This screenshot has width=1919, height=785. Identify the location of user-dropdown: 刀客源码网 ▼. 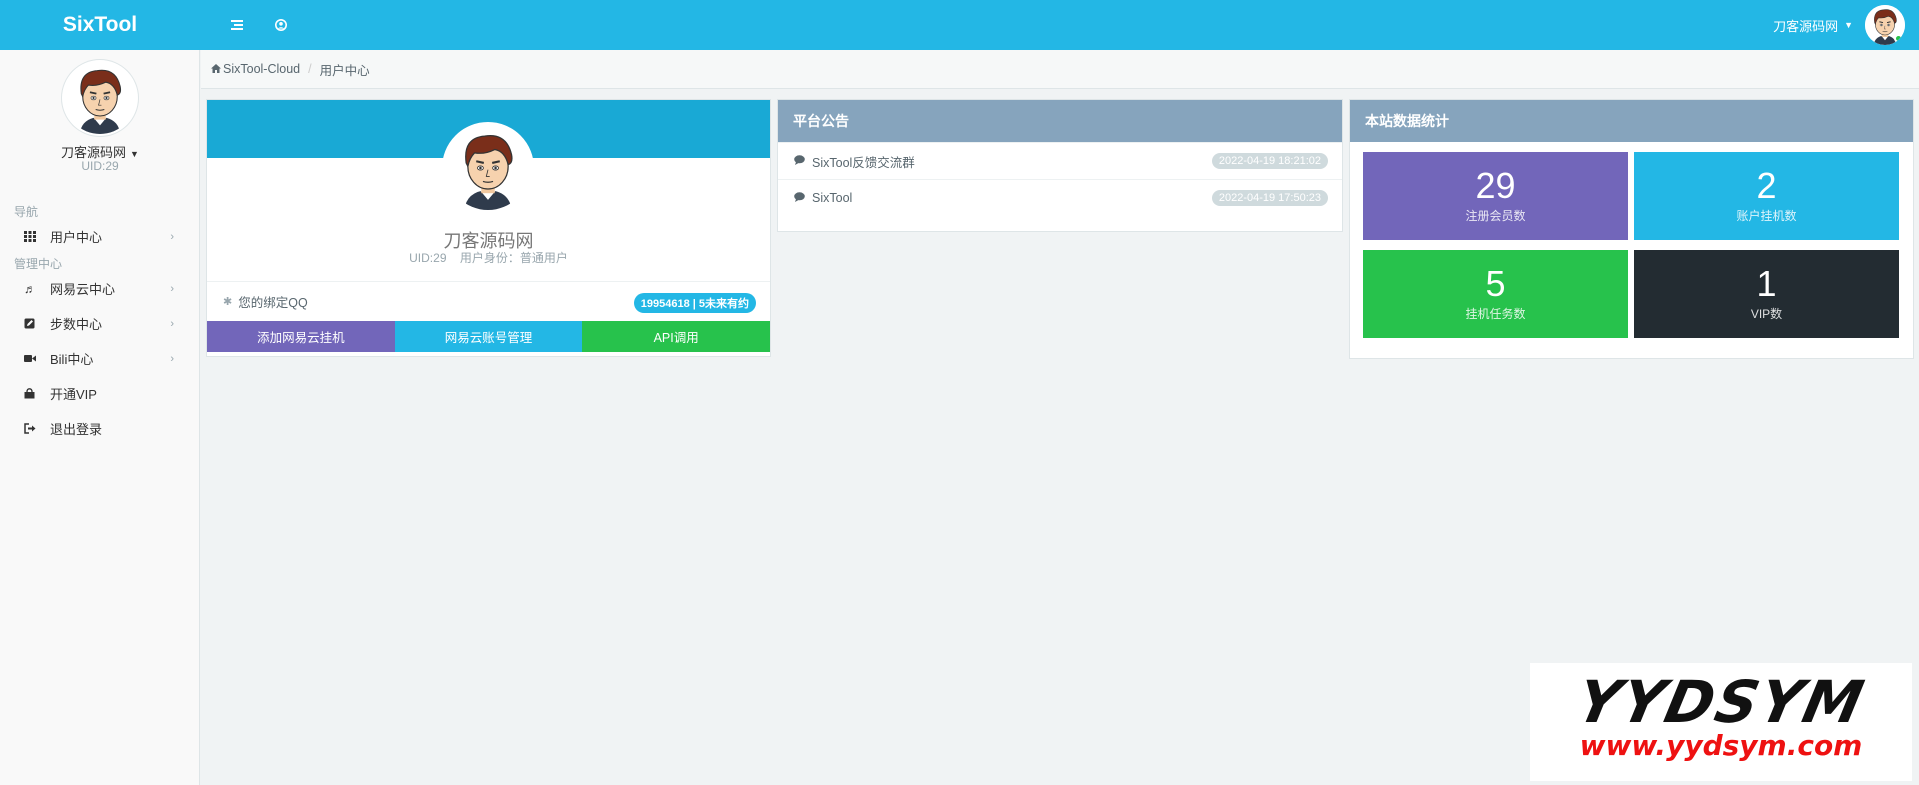
(1839, 25).